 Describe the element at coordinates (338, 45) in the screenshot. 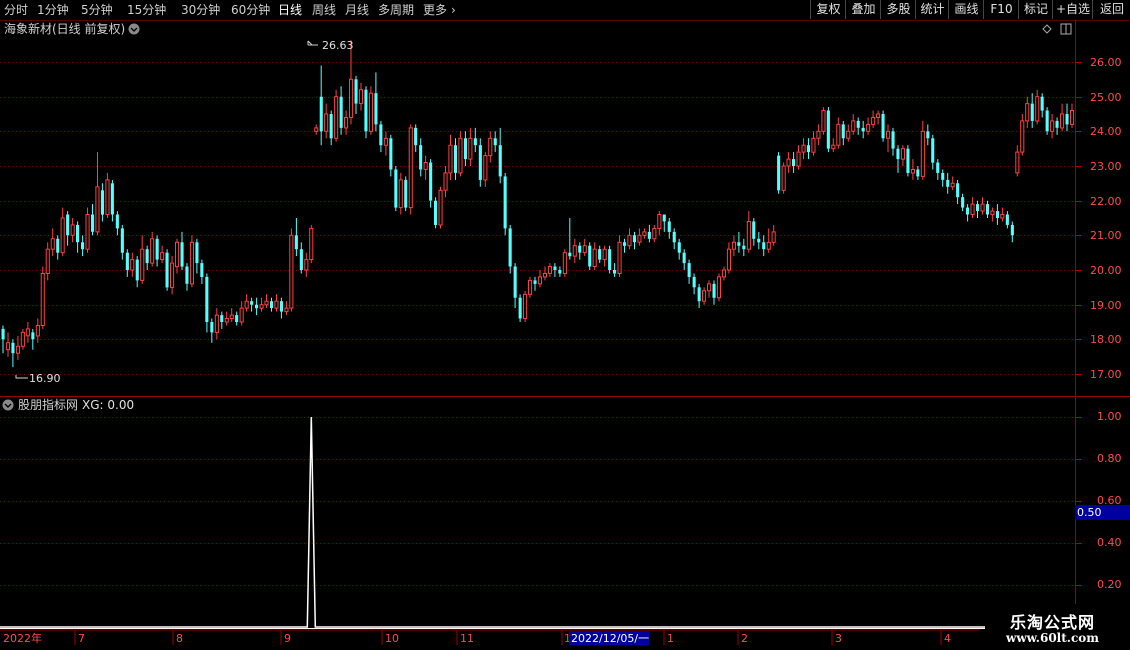

I see `high-price-label: 26.63` at that location.